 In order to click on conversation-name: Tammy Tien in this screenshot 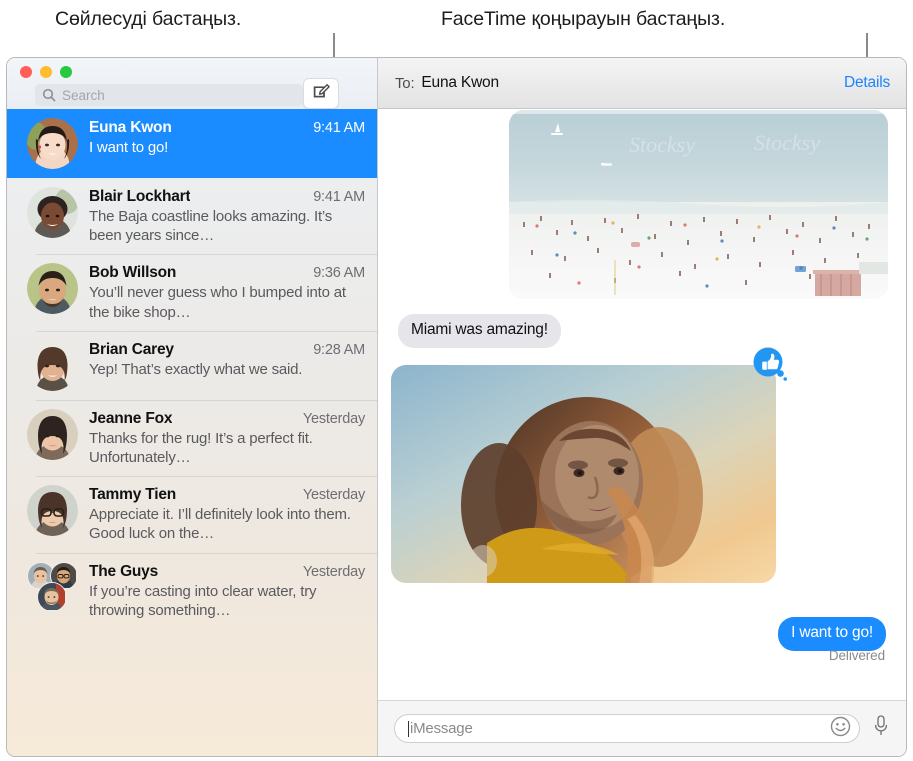, I will do `click(133, 495)`.